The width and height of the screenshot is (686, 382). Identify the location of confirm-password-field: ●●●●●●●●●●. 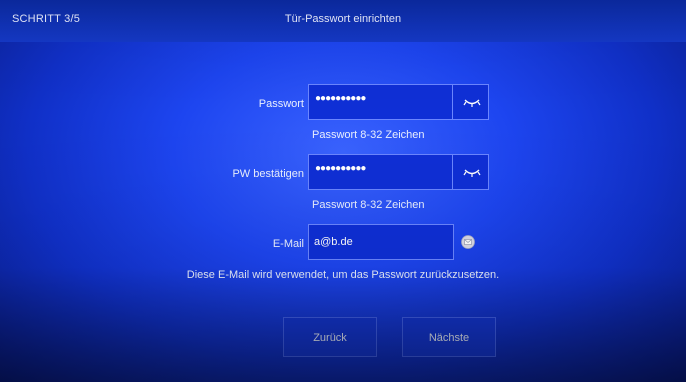
(398, 172).